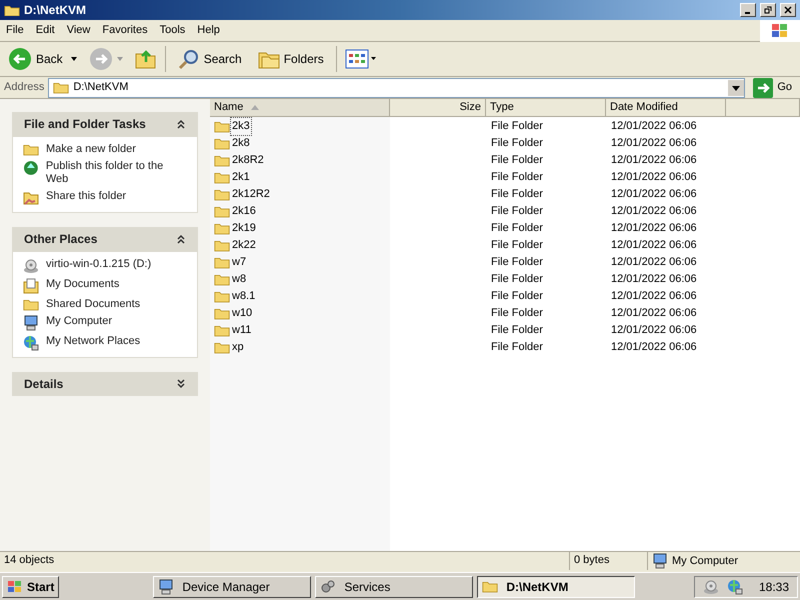 The height and width of the screenshot is (600, 800). Describe the element at coordinates (244, 228) in the screenshot. I see `file-name: 2k19` at that location.